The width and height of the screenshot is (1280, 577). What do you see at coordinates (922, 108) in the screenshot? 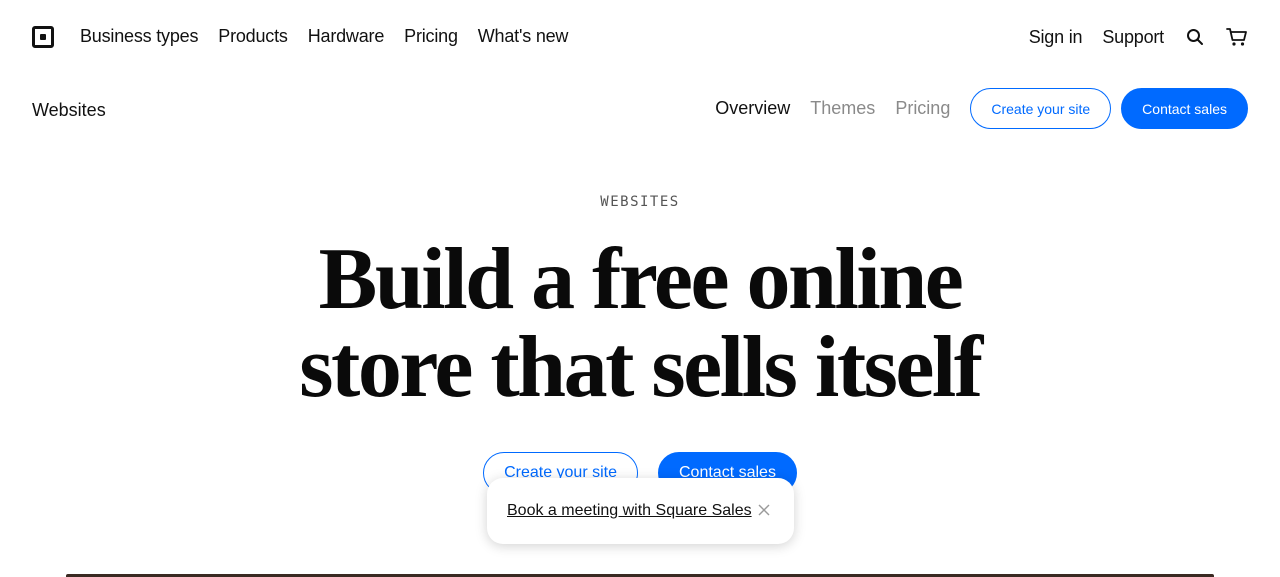
I see `tab-pricing: Pricing` at bounding box center [922, 108].